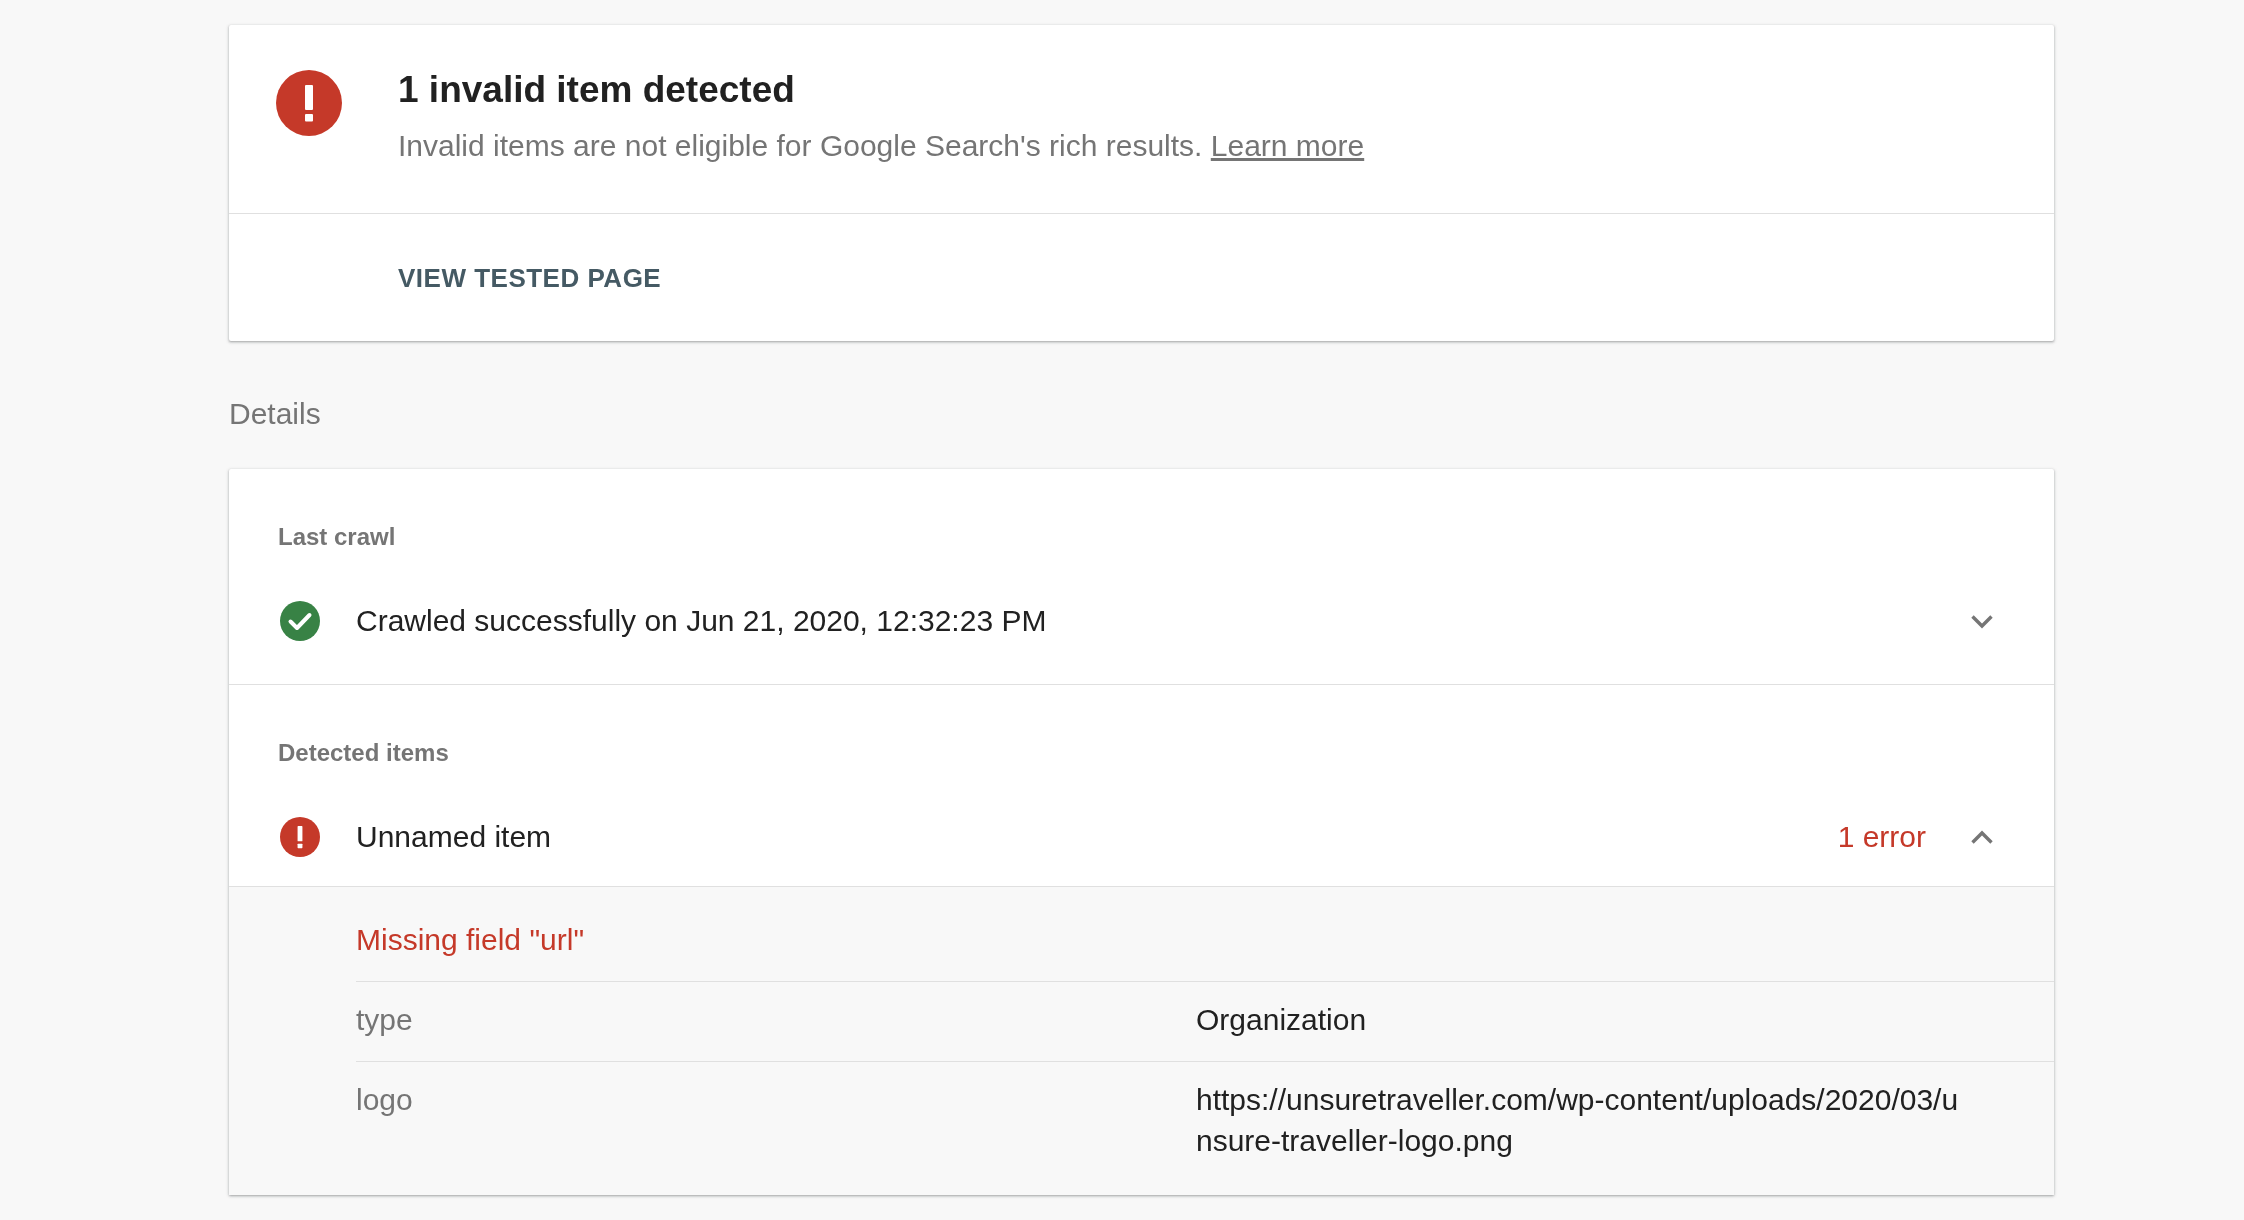  I want to click on section-label: Detected items, so click(364, 753).